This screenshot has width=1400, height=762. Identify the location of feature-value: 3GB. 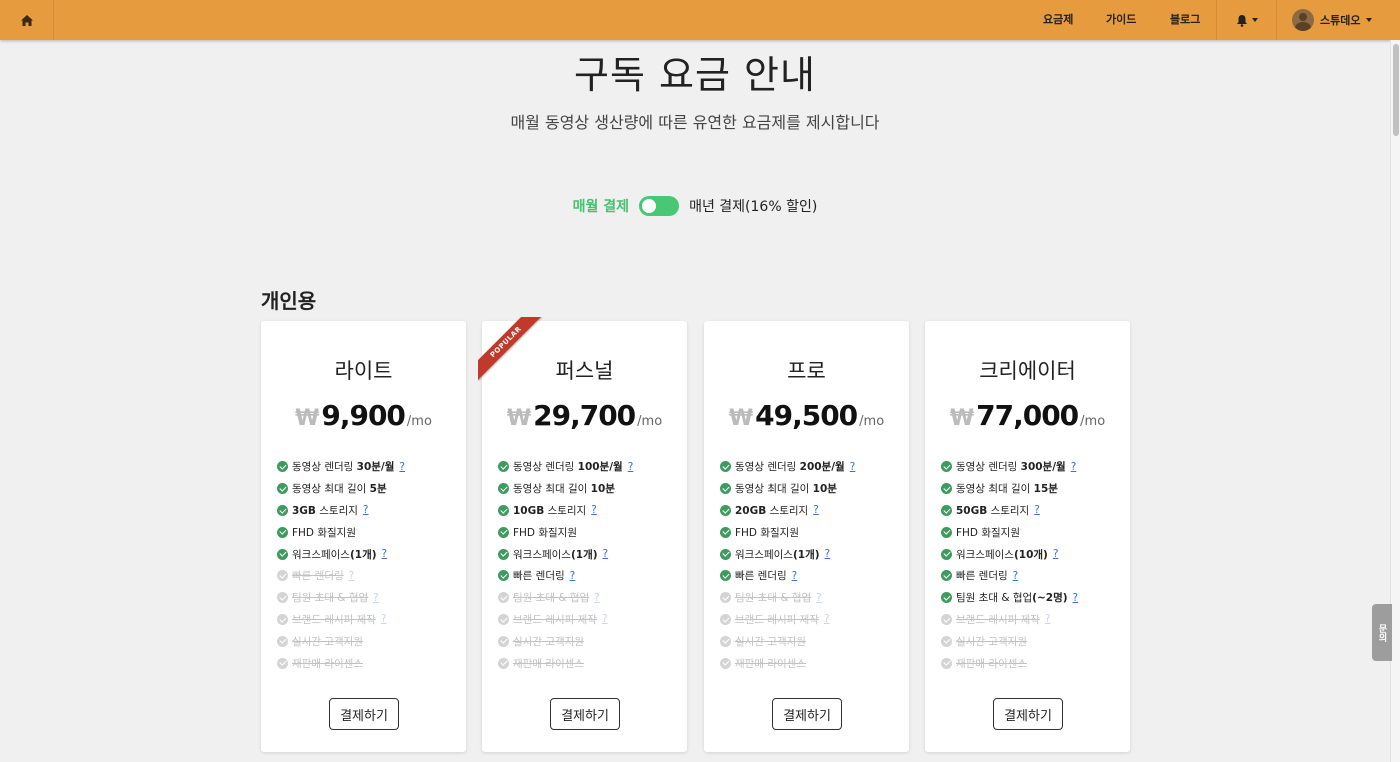
(304, 510).